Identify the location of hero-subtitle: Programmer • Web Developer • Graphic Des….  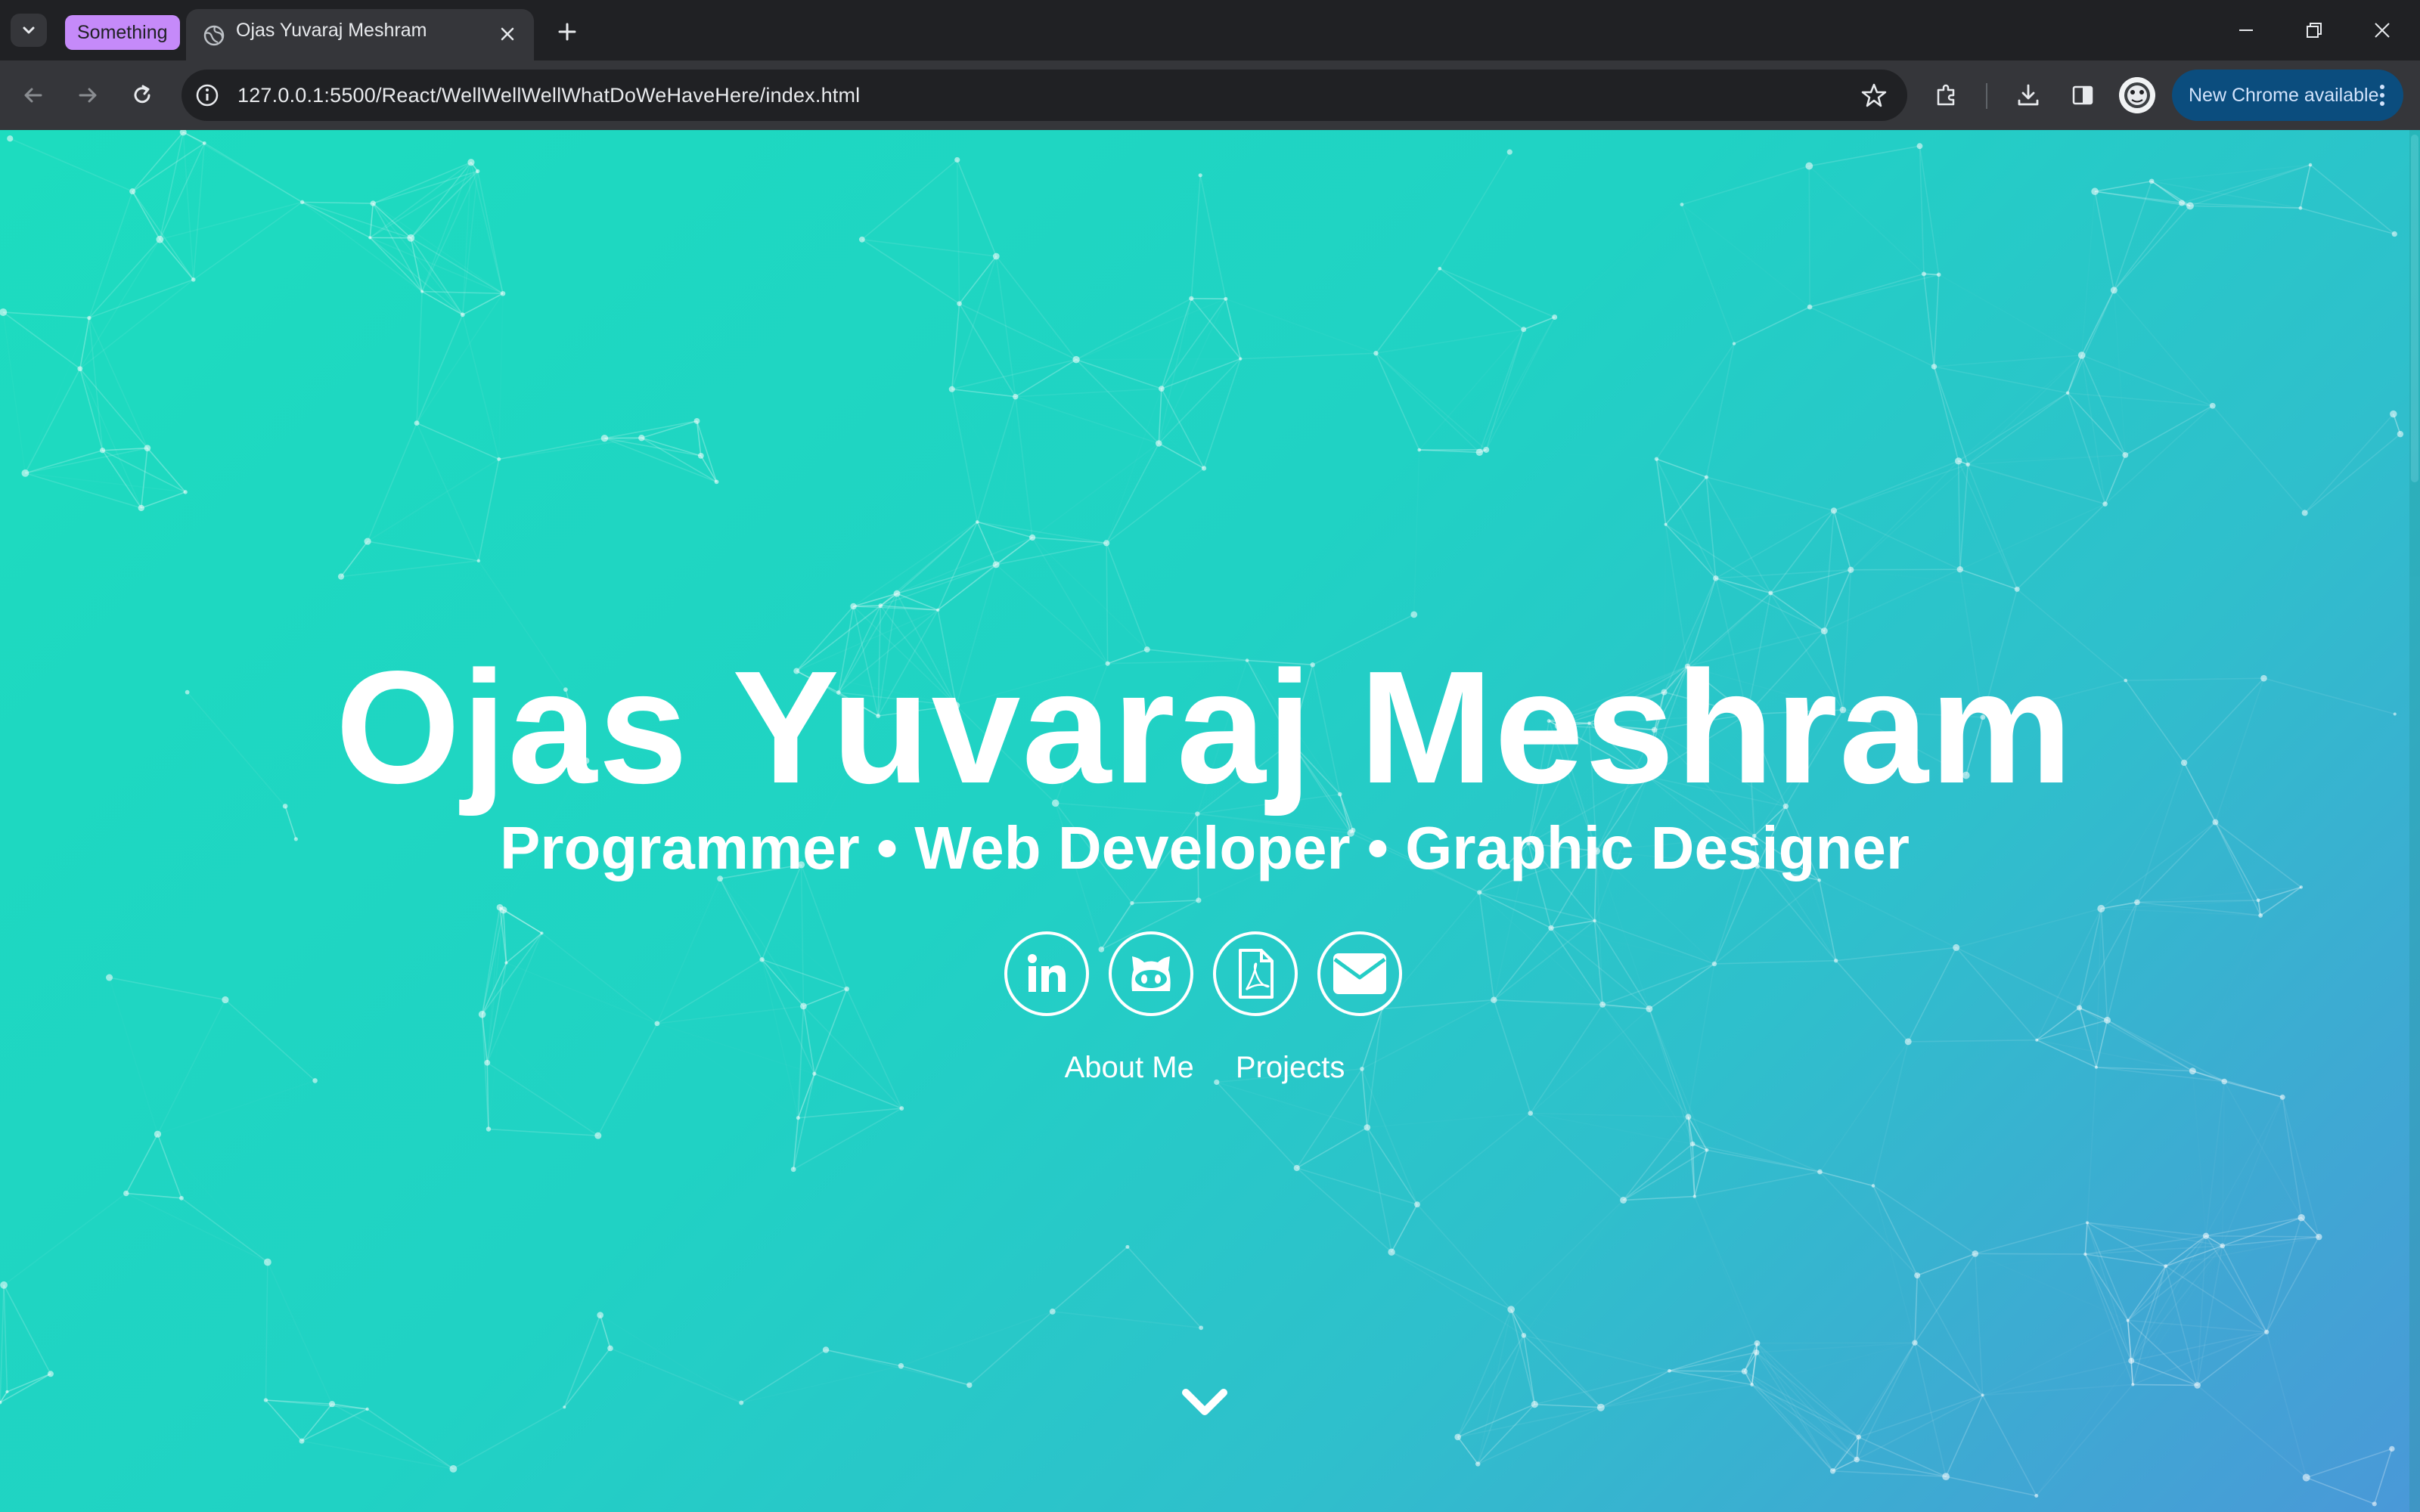
(1204, 847).